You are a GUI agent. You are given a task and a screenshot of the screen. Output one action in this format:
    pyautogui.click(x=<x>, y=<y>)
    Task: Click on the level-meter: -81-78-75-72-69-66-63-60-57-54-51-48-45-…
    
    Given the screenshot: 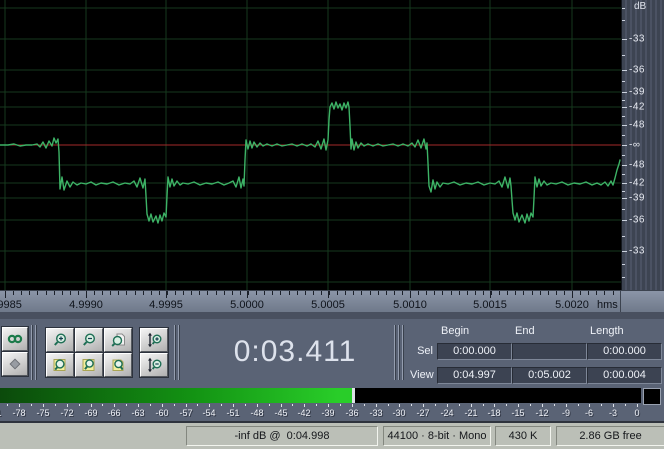 What is the action you would take?
    pyautogui.click(x=332, y=402)
    